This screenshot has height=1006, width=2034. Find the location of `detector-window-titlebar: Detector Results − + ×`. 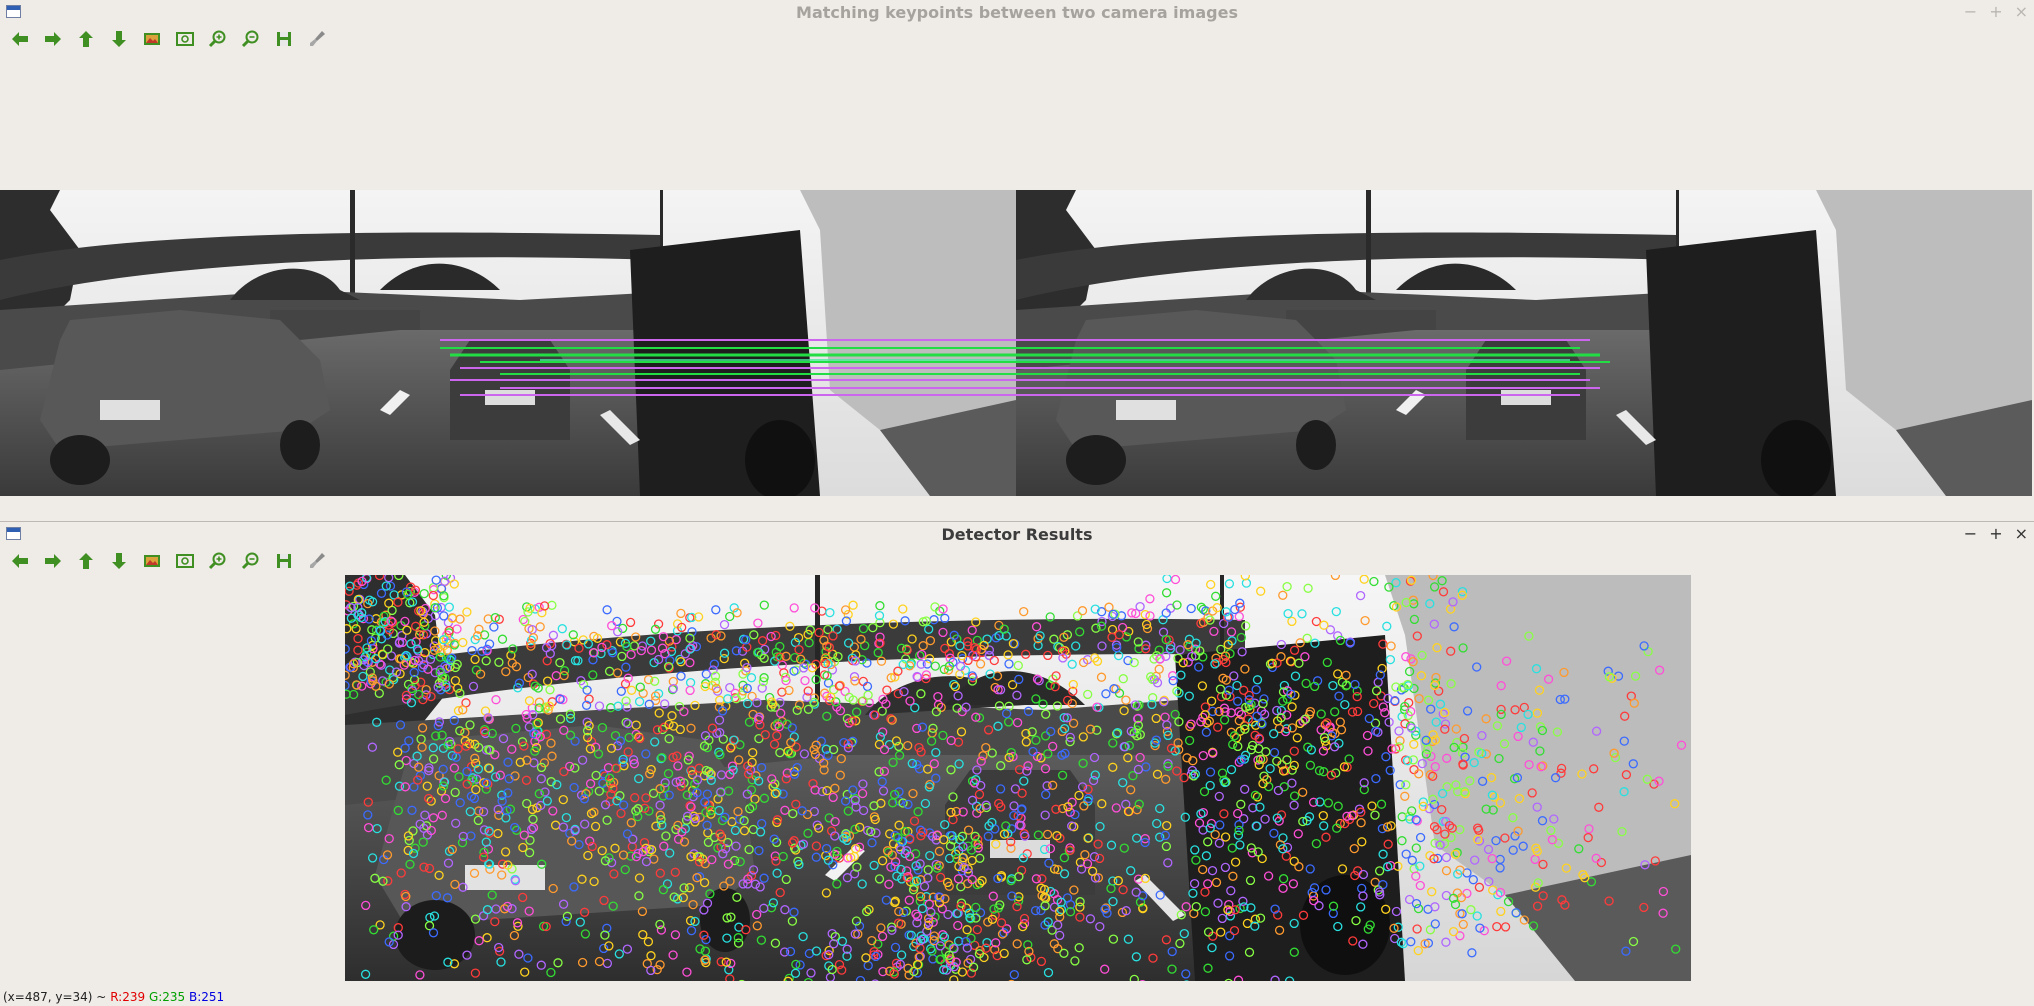

detector-window-titlebar: Detector Results − + × is located at coordinates (1017, 534).